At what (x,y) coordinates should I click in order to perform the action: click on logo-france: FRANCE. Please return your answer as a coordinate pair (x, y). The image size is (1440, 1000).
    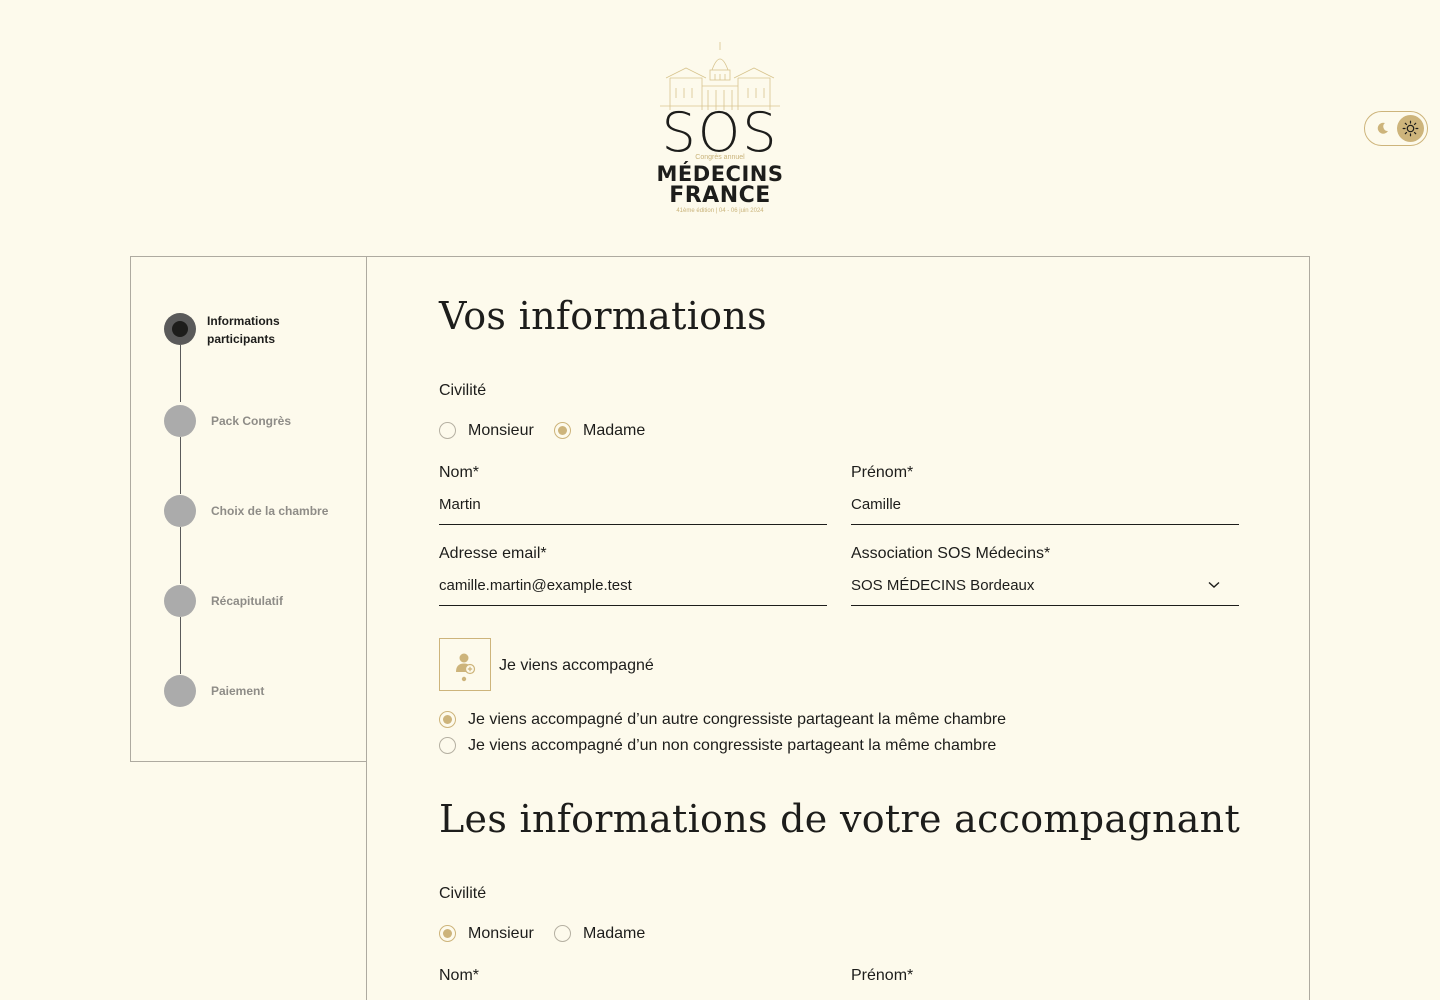
    Looking at the image, I should click on (720, 195).